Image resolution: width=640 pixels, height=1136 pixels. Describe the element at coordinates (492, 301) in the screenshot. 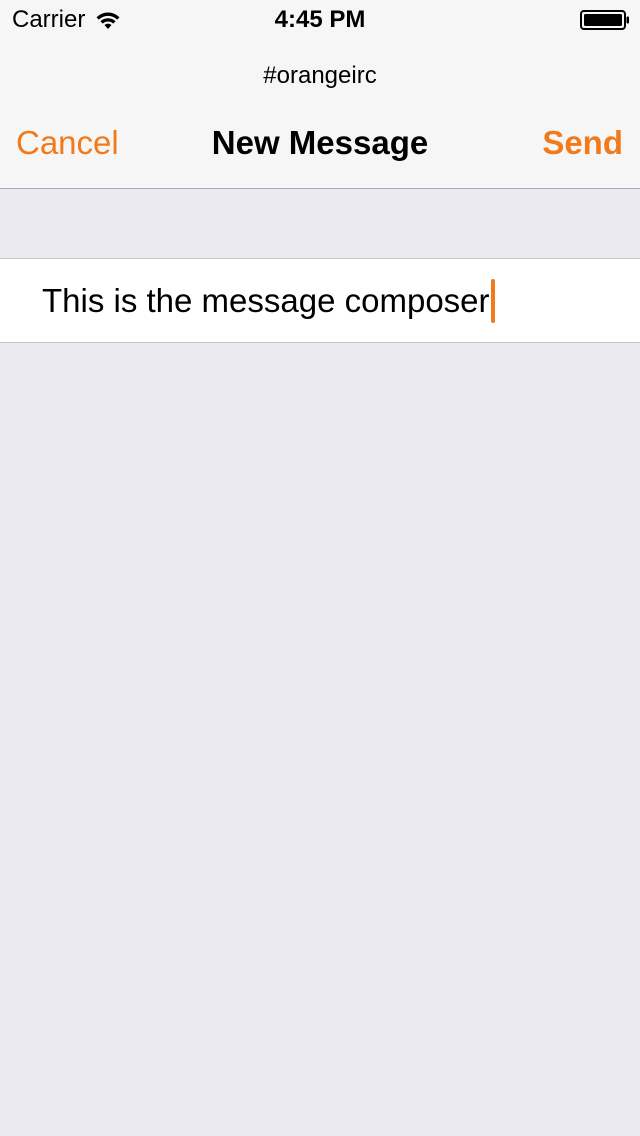

I see `text-caret` at that location.